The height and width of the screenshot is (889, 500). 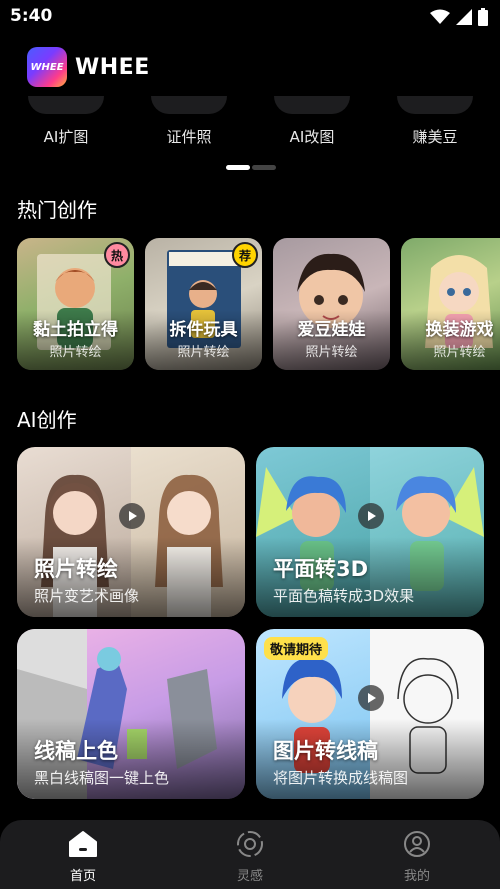 What do you see at coordinates (131, 714) in the screenshot?
I see `ai-card-line-colorize: 线稿上色 黑白线稿图一键上色` at bounding box center [131, 714].